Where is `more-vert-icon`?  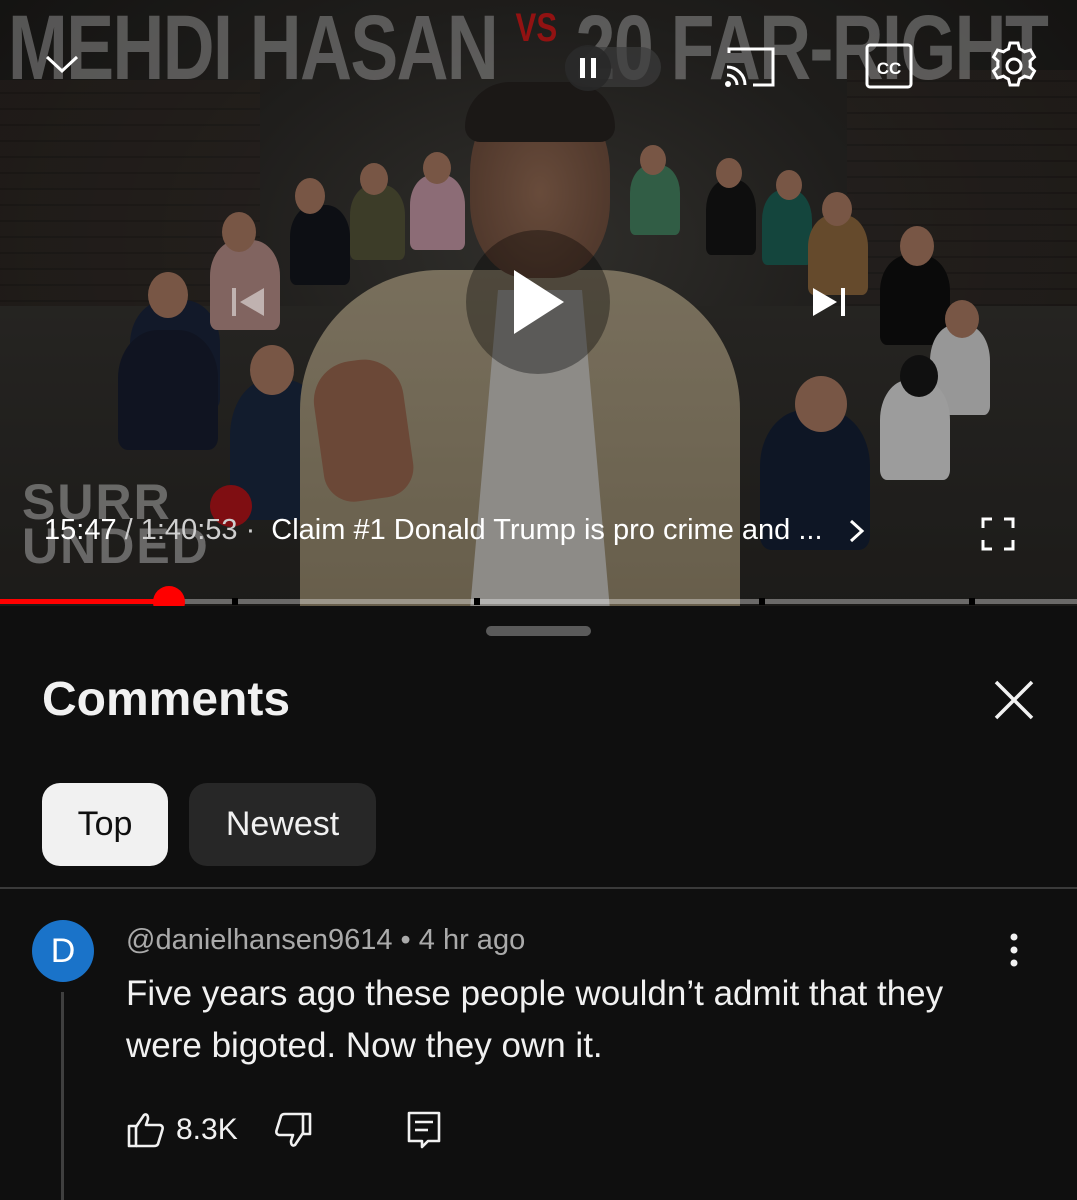
more-vert-icon is located at coordinates (1014, 950).